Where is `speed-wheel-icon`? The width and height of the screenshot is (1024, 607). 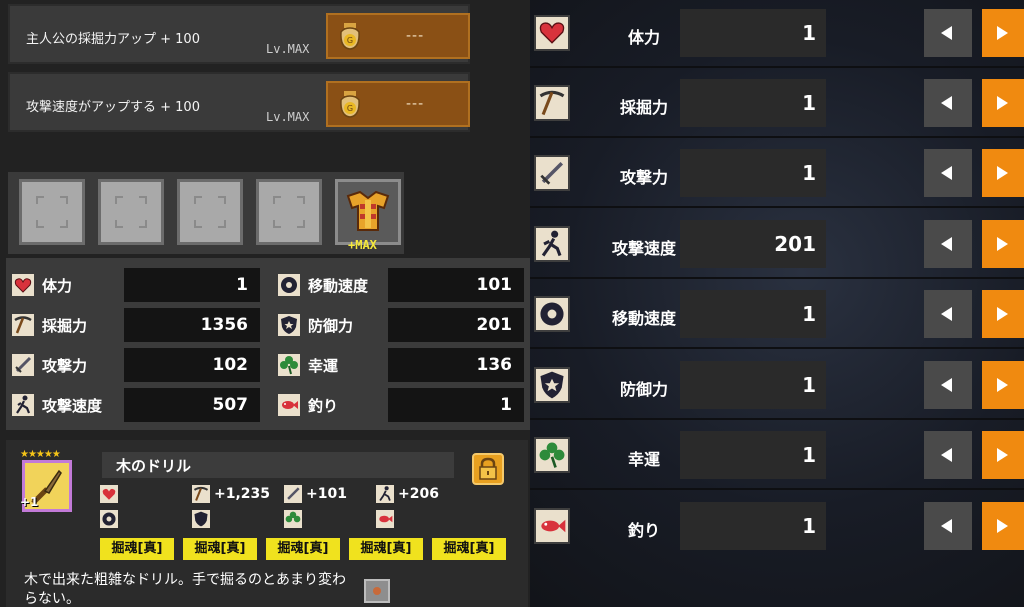
speed-wheel-icon is located at coordinates (289, 285).